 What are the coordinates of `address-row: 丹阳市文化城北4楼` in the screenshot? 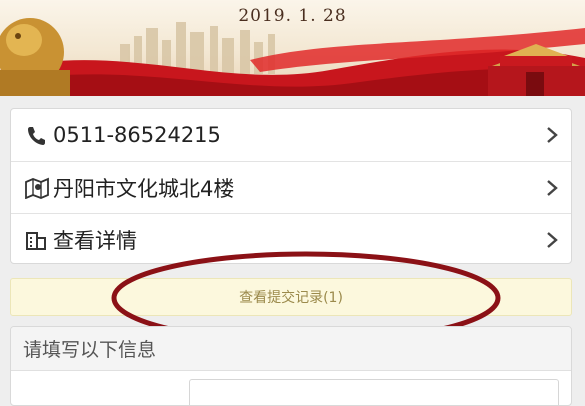 It's located at (291, 187).